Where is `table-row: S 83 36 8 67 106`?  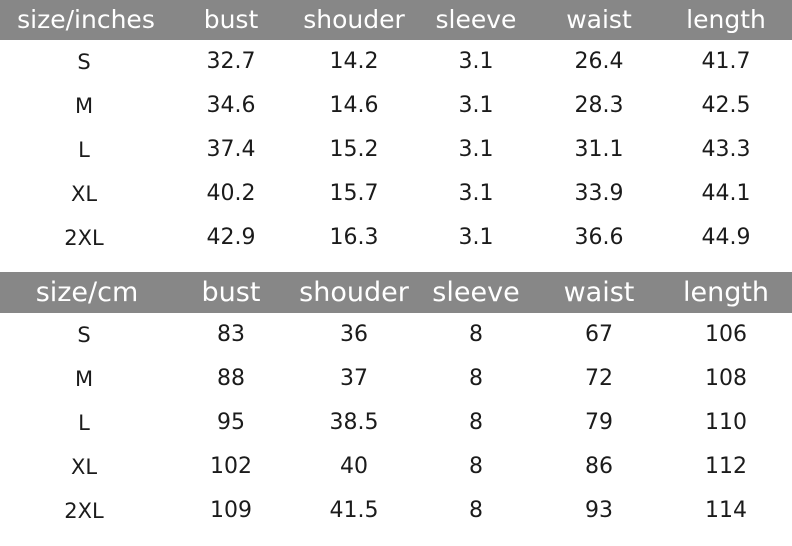 table-row: S 83 36 8 67 106 is located at coordinates (396, 335).